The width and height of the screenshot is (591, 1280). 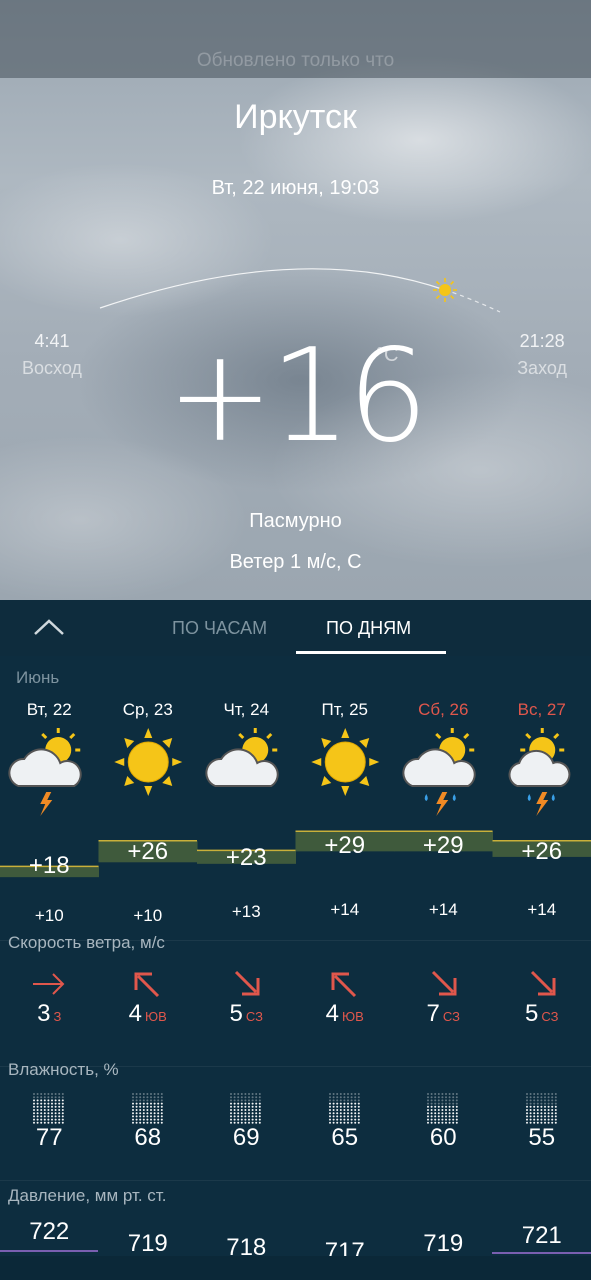 I want to click on wind-direction: З, so click(x=57, y=1016).